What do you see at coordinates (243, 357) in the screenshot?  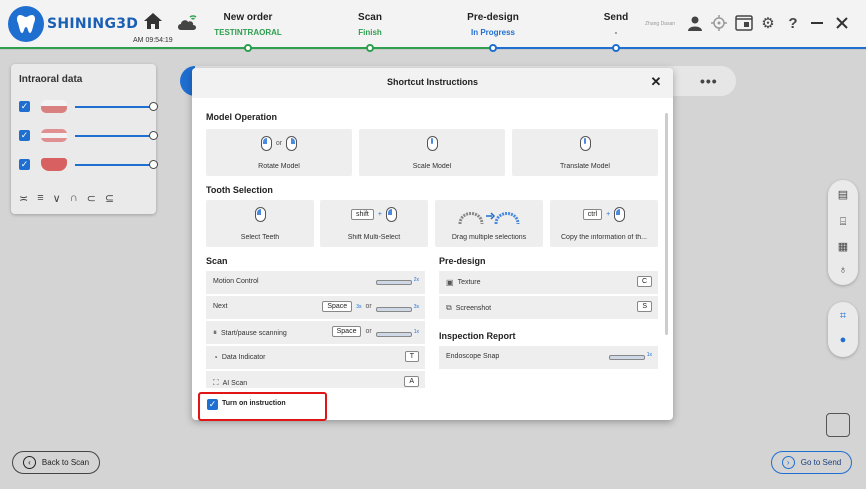 I see `row-label: Data Indicator` at bounding box center [243, 357].